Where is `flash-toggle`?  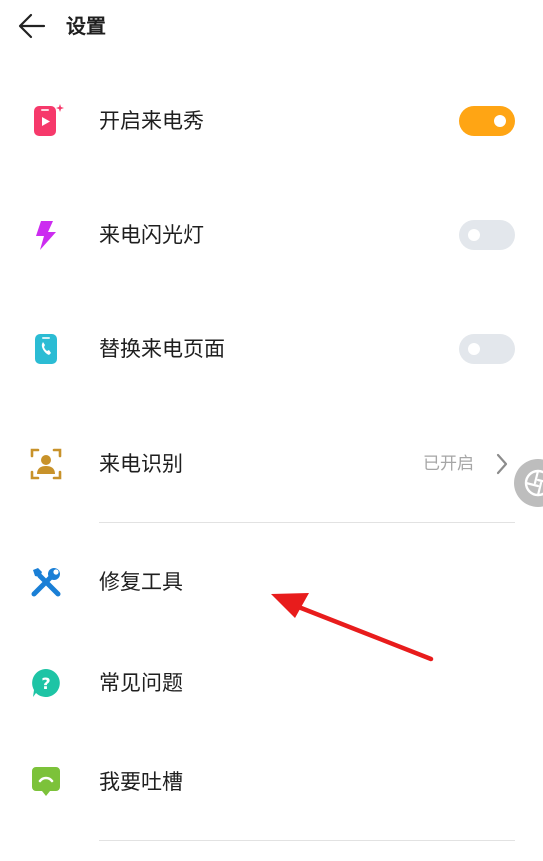
flash-toggle is located at coordinates (487, 235).